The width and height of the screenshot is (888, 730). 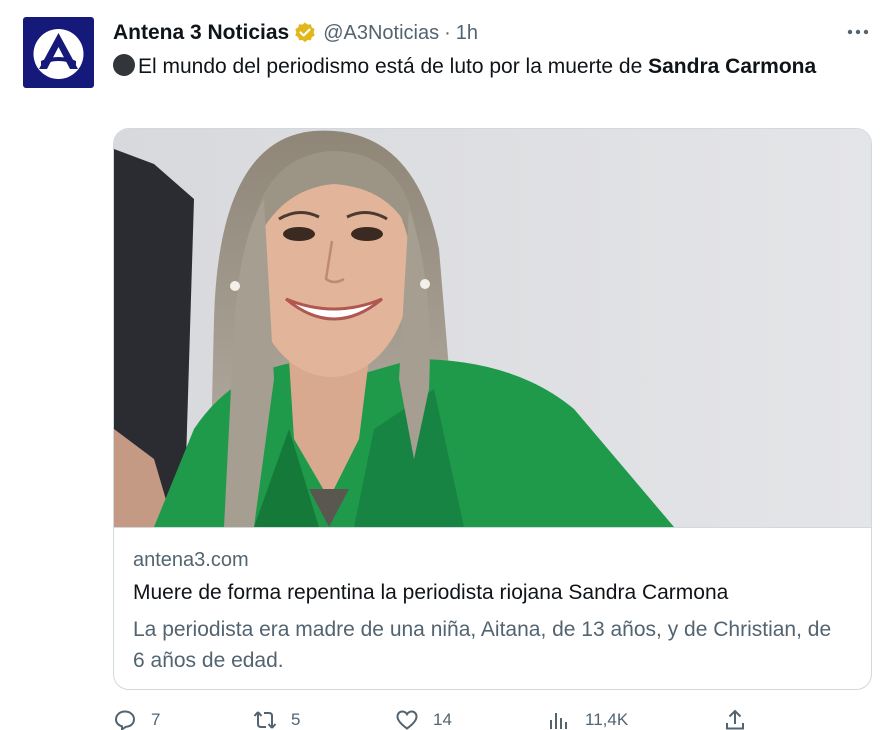 What do you see at coordinates (558, 721) in the screenshot?
I see `analytics-icon` at bounding box center [558, 721].